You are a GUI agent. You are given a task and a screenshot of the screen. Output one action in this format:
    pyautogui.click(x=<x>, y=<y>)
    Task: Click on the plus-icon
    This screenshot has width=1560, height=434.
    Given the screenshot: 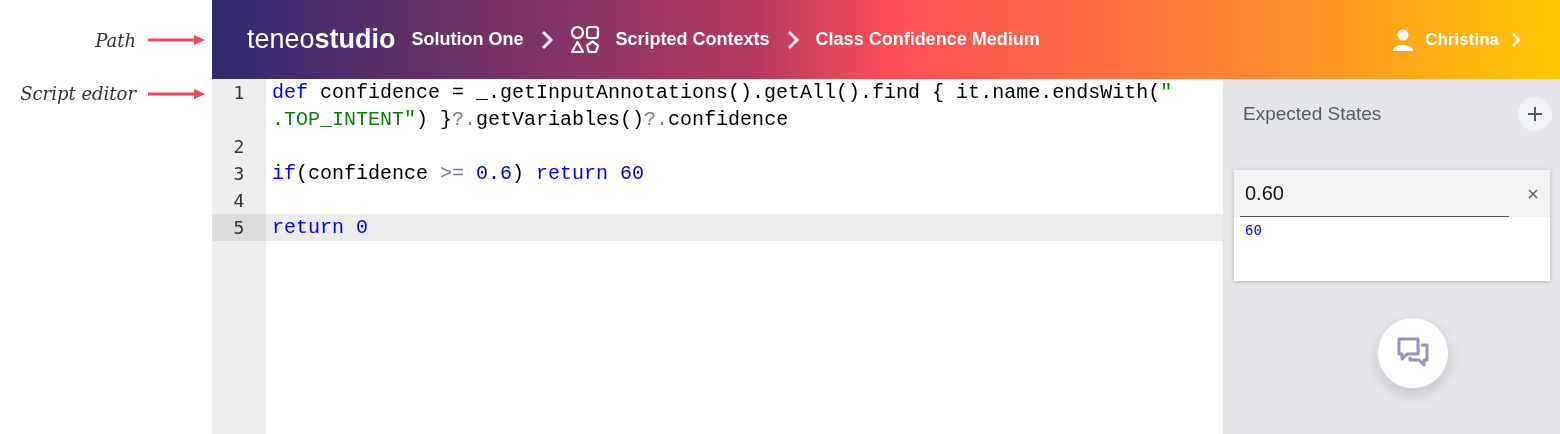 What is the action you would take?
    pyautogui.click(x=1535, y=114)
    